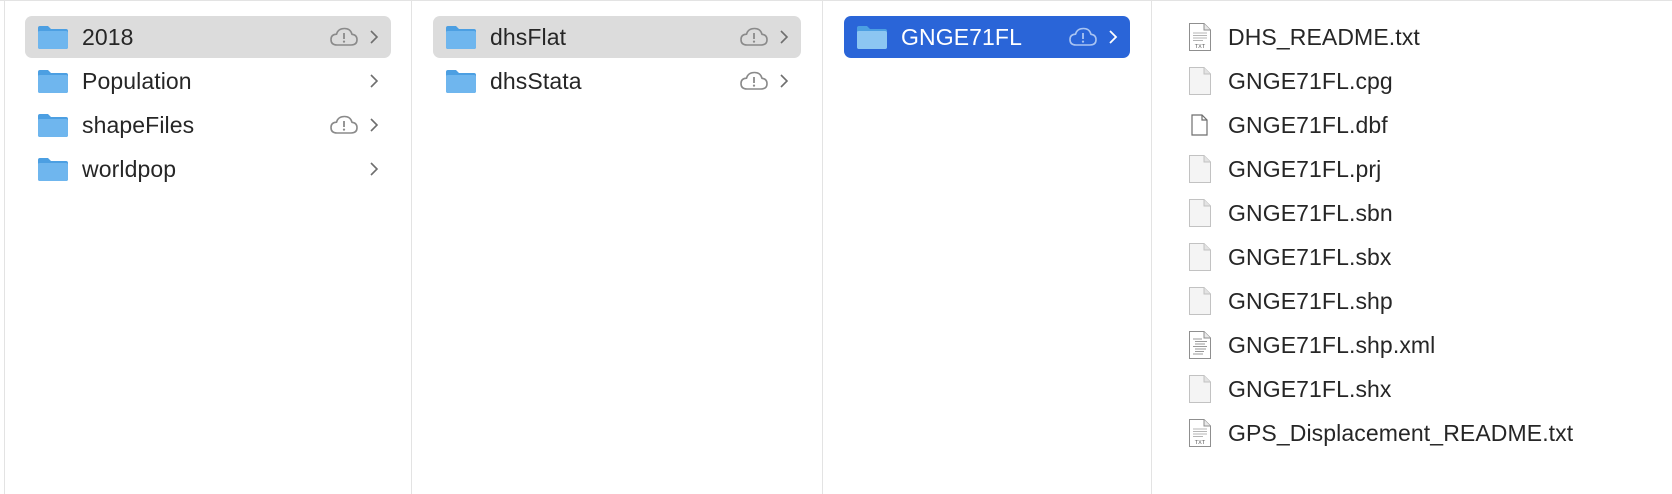  Describe the element at coordinates (617, 37) in the screenshot. I see `folder-row-dhsflat: dhsFlat` at that location.